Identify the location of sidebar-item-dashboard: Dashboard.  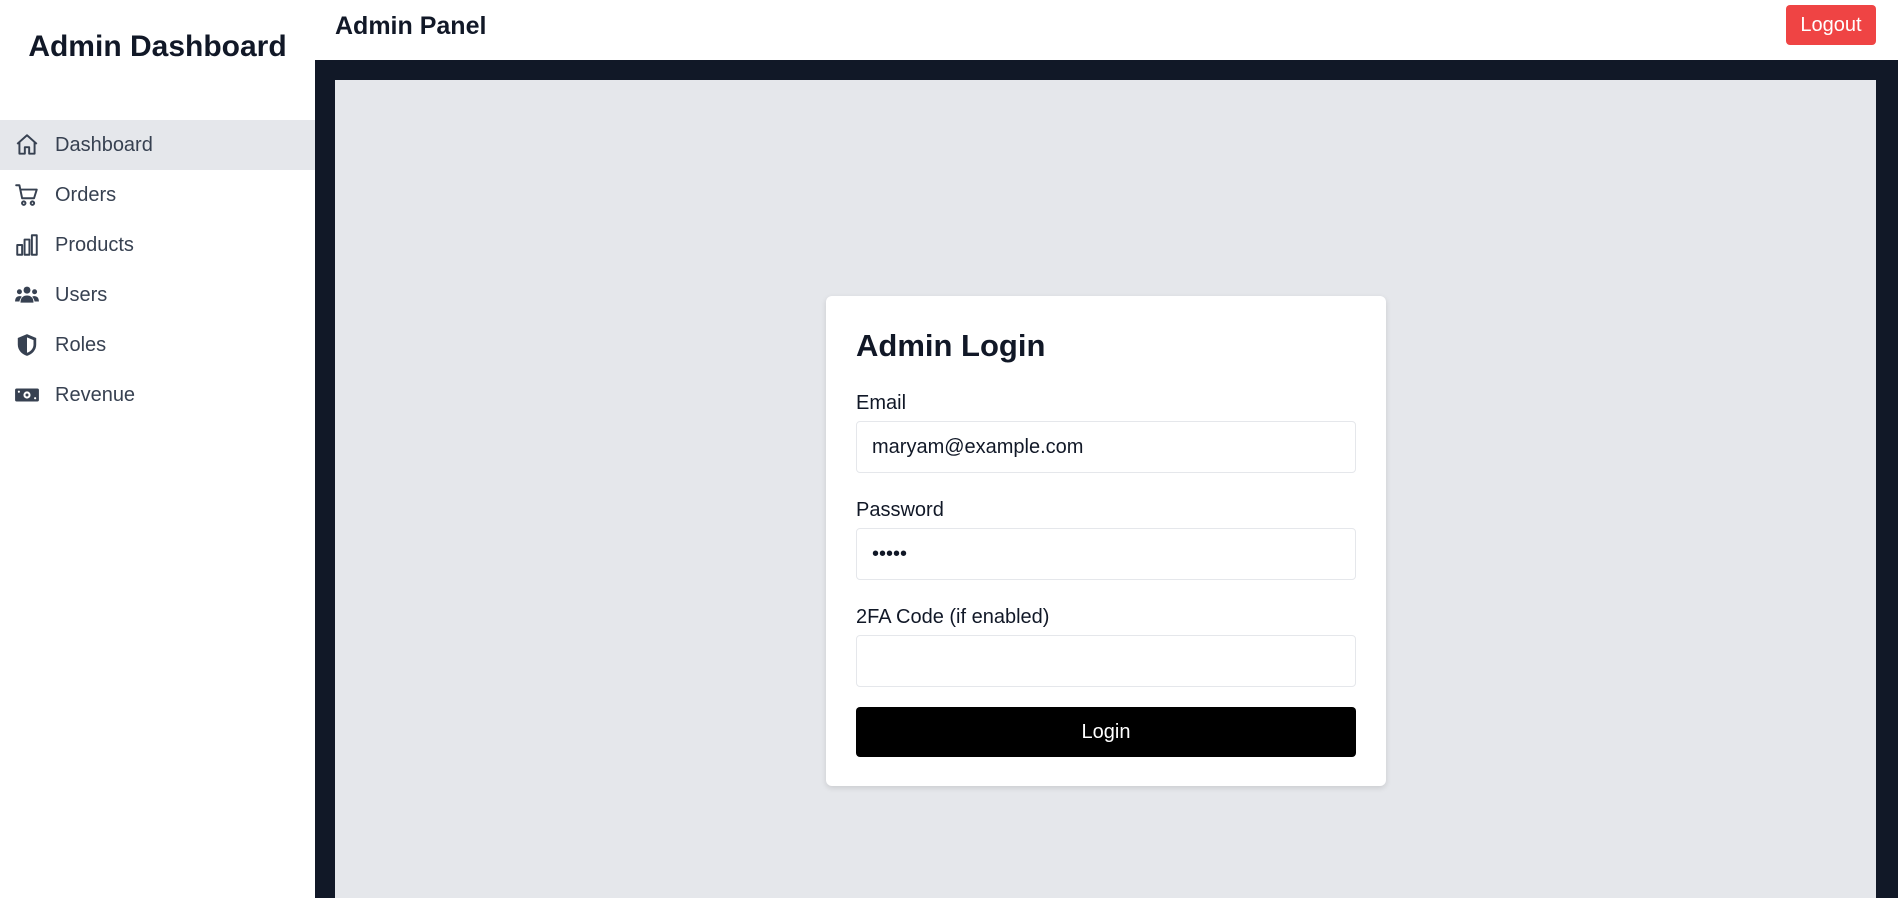
(157, 145).